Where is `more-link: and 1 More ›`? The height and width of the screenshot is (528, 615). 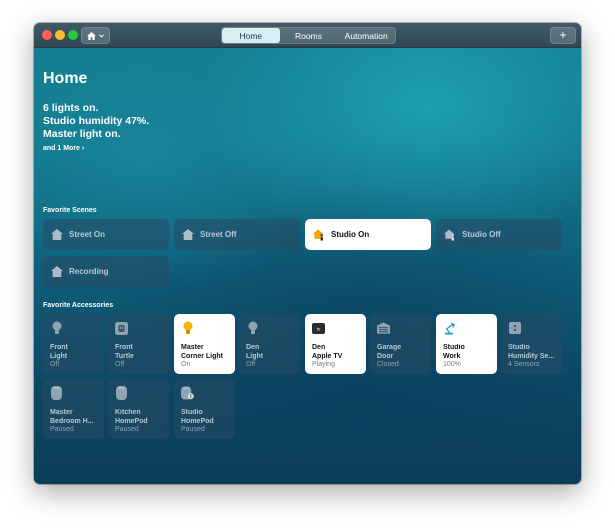 more-link: and 1 More › is located at coordinates (63, 148).